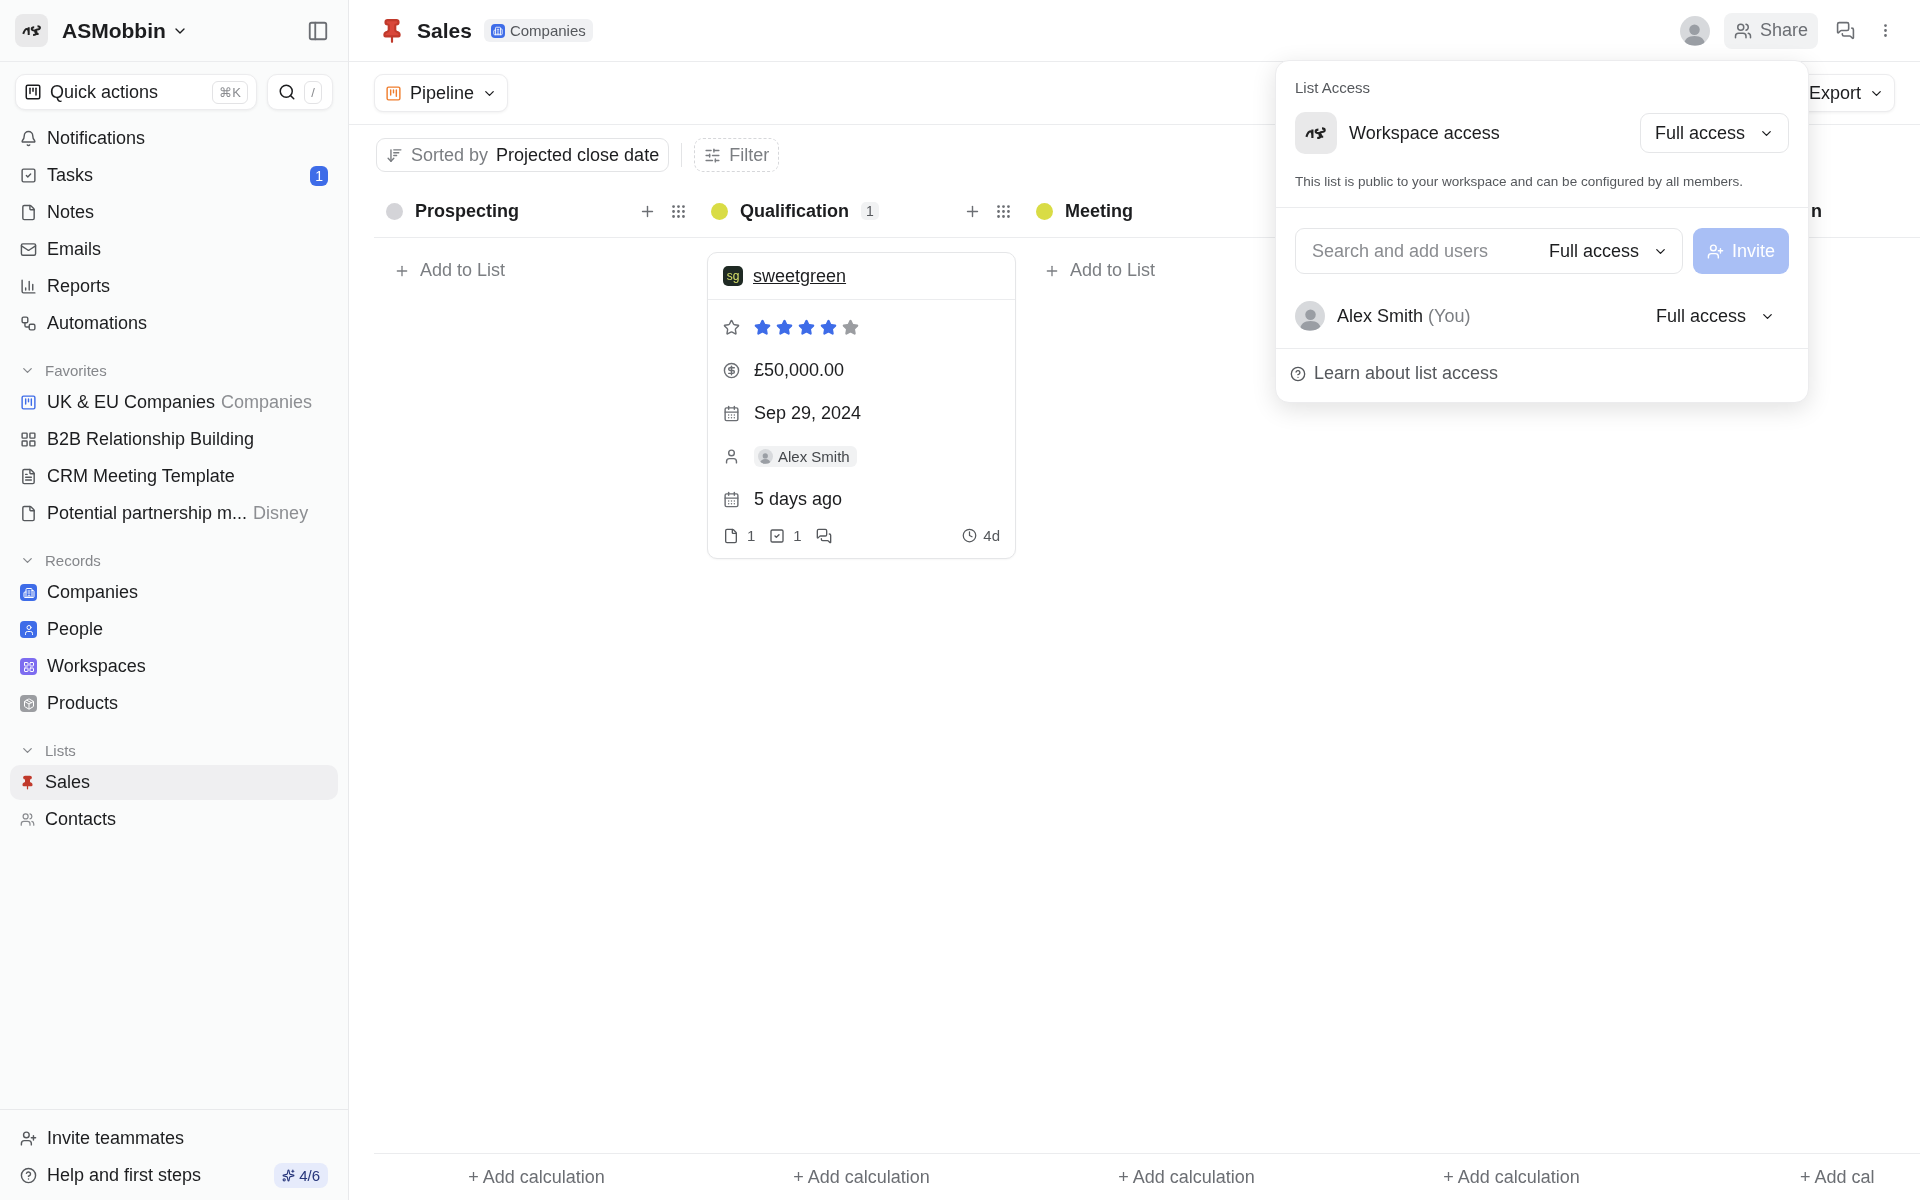 The image size is (1920, 1200). I want to click on section-header: Records, so click(174, 560).